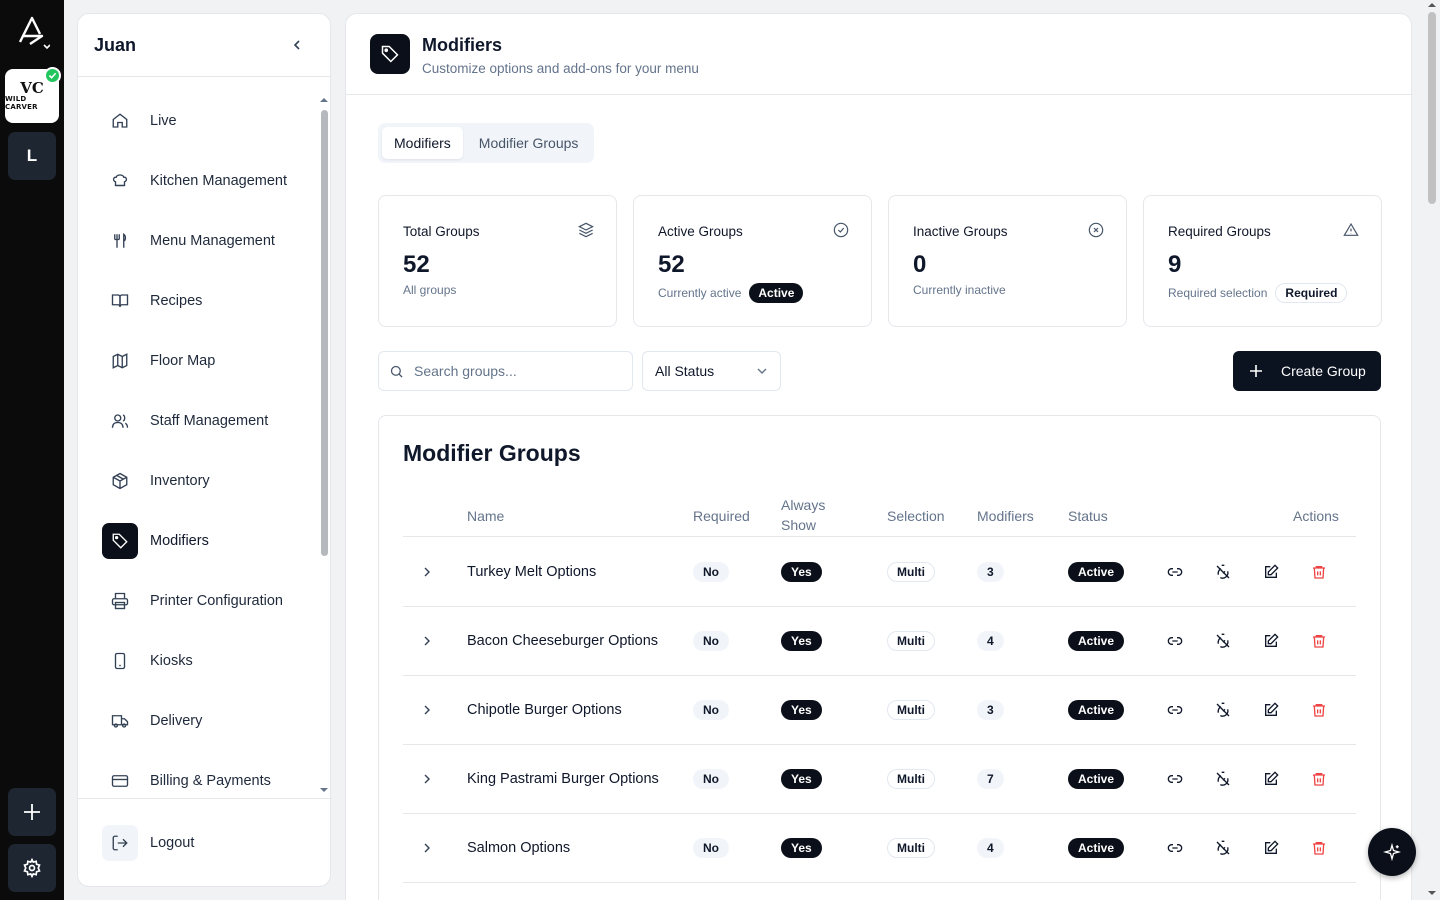 This screenshot has width=1440, height=900. I want to click on sidebar-item-kiosks: Kiosks, so click(202, 661).